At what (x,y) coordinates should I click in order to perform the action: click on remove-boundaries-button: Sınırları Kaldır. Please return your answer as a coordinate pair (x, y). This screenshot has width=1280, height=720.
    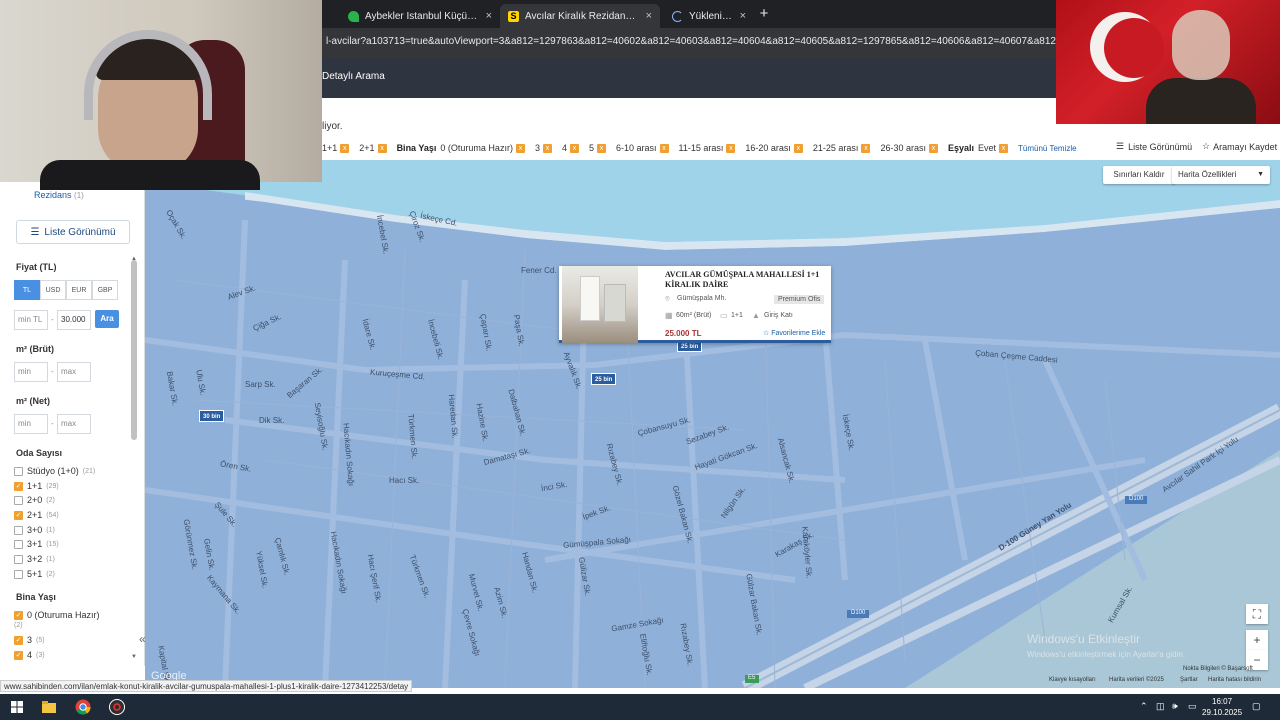
    Looking at the image, I should click on (1139, 175).